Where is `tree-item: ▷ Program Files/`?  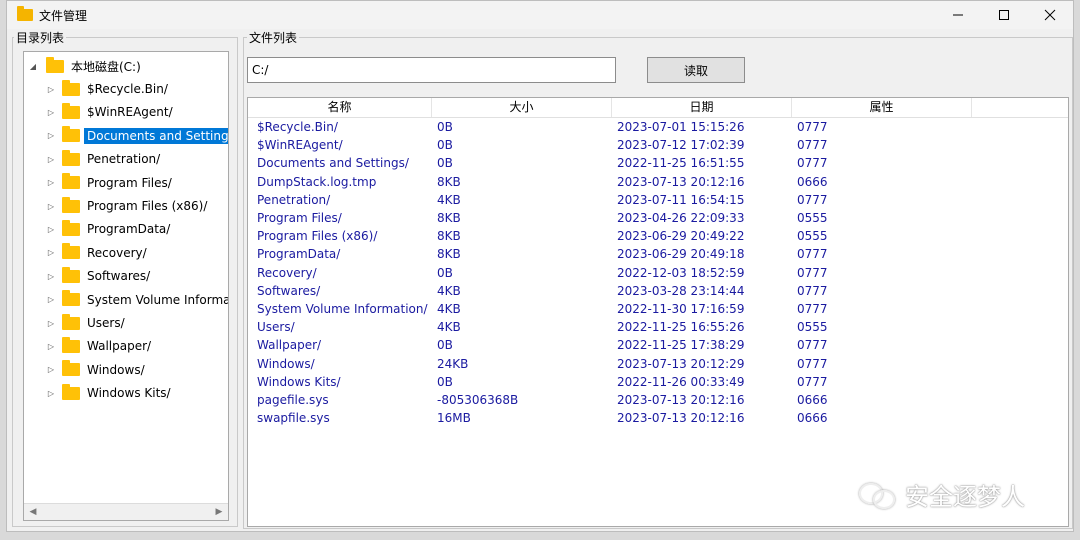
tree-item: ▷ Program Files/ is located at coordinates (110, 183).